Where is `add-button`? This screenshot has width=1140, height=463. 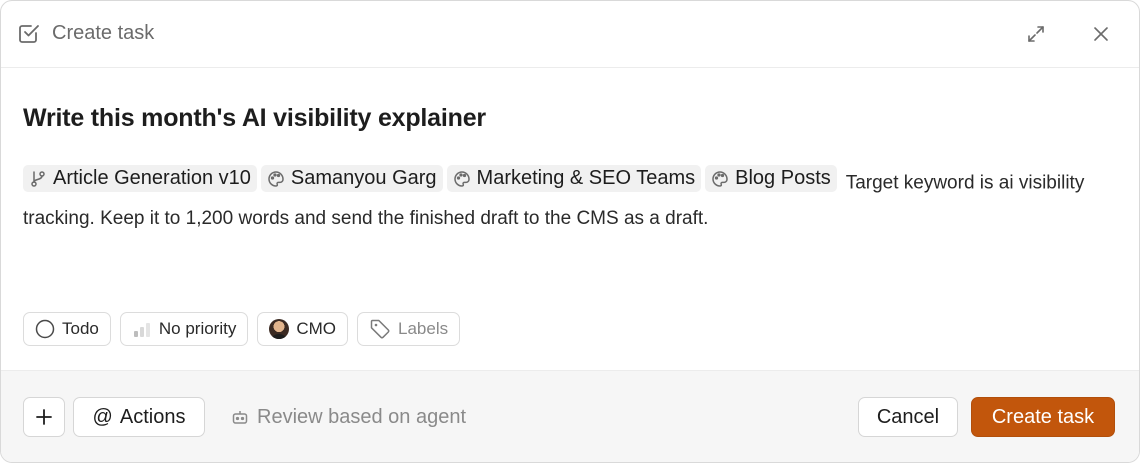
add-button is located at coordinates (44, 417).